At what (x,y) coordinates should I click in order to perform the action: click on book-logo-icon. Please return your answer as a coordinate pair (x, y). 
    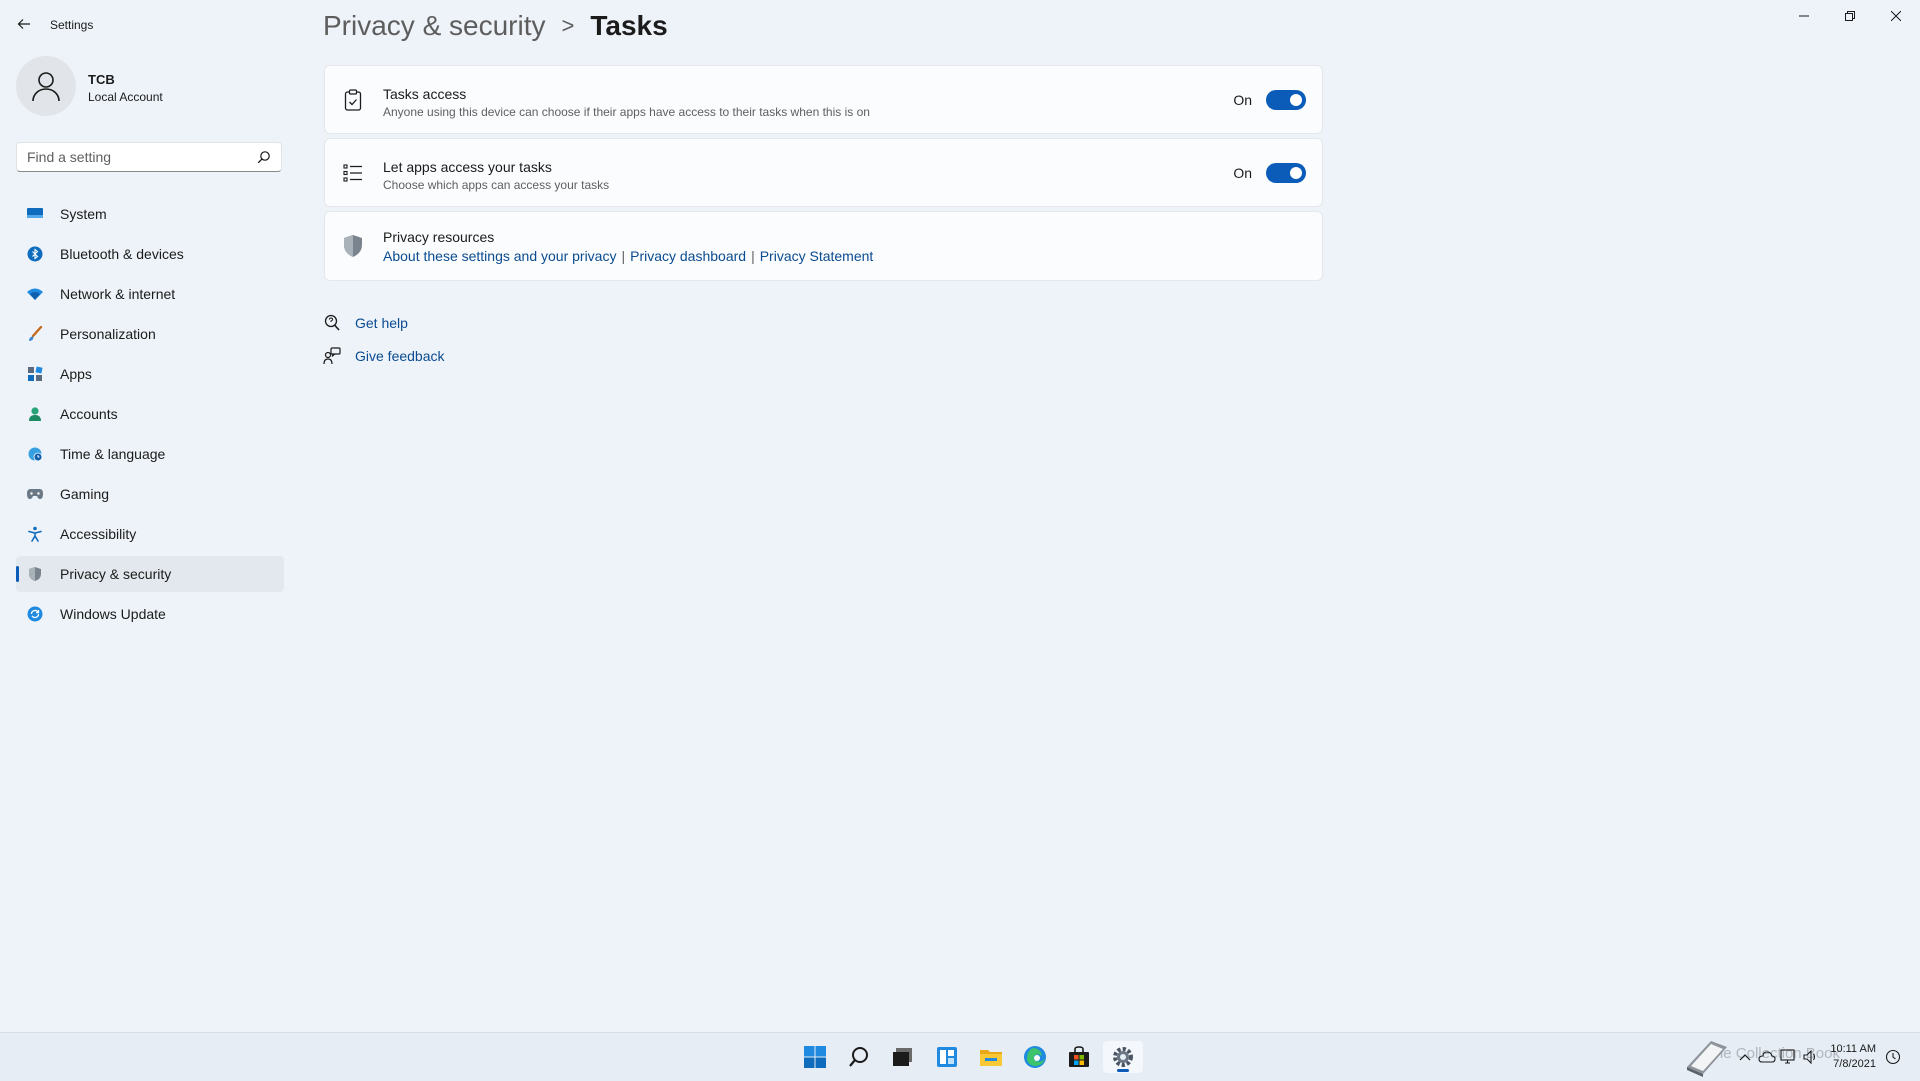
    Looking at the image, I should click on (1706, 1058).